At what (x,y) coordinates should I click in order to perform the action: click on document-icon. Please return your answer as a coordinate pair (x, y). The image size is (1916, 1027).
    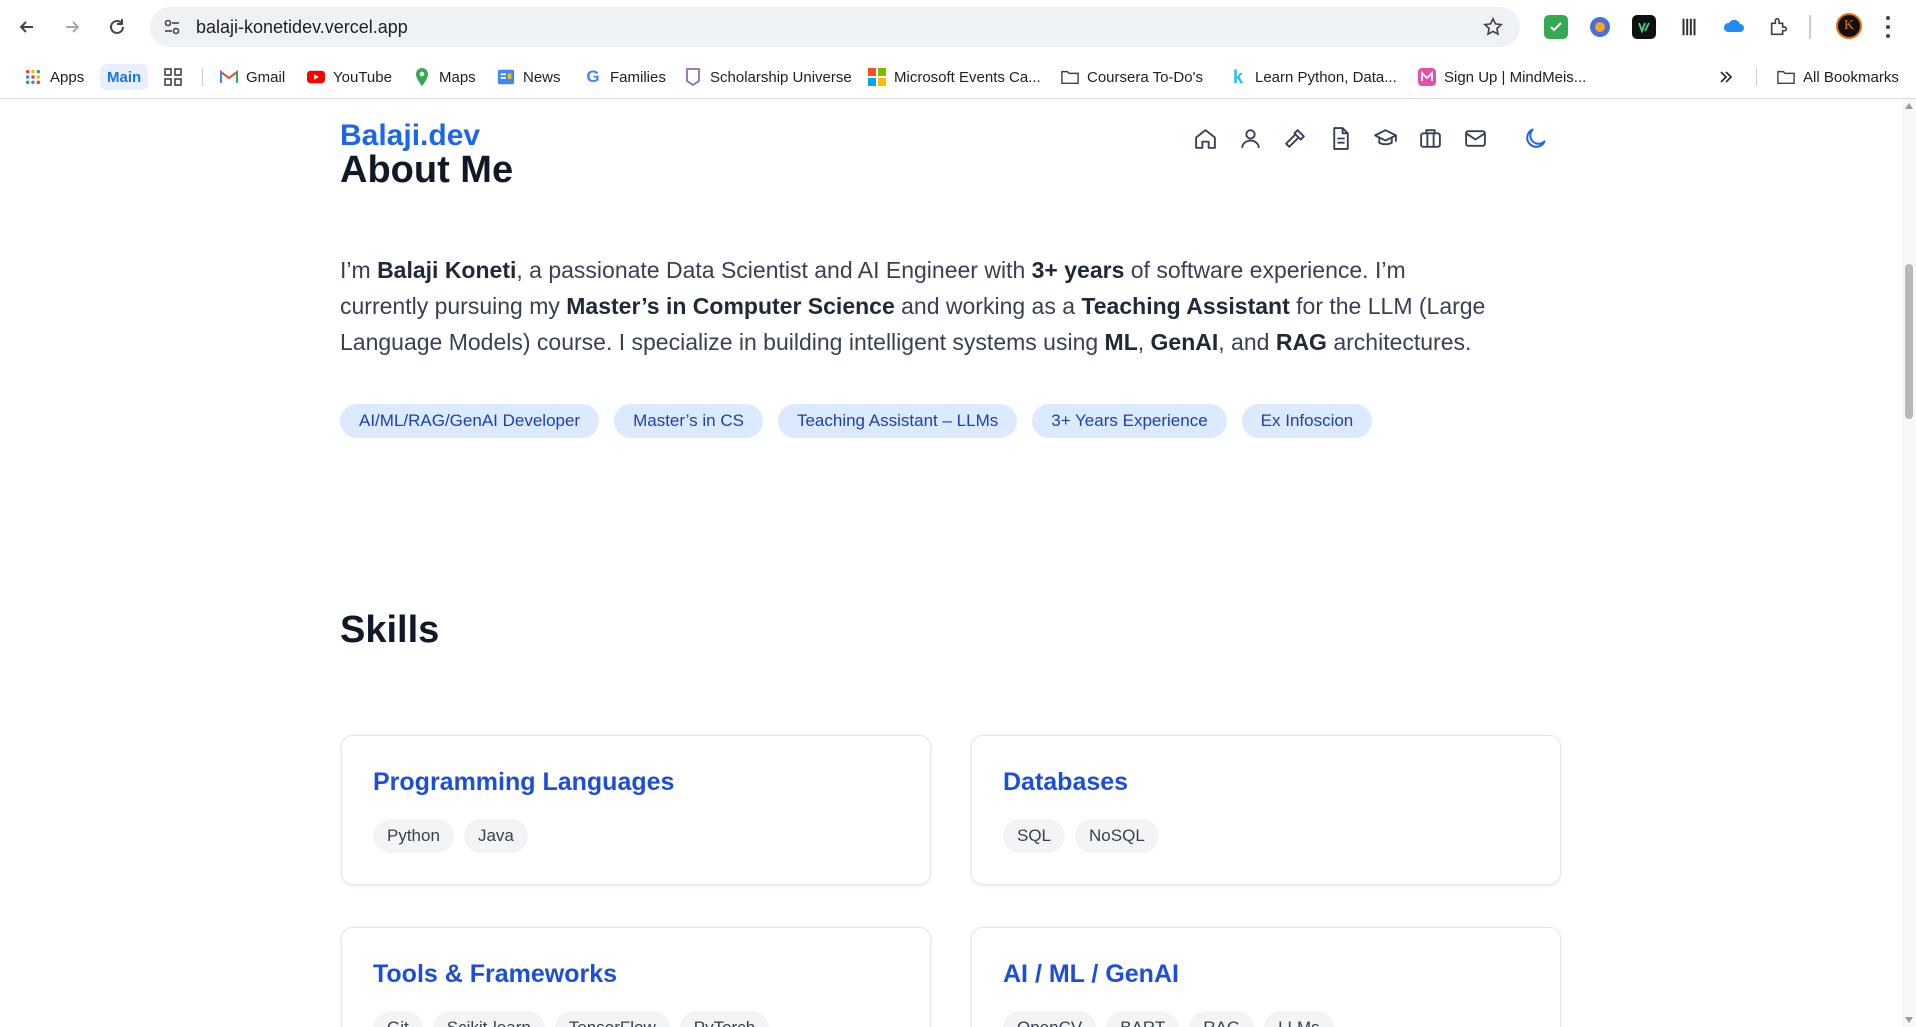
    Looking at the image, I should click on (1341, 138).